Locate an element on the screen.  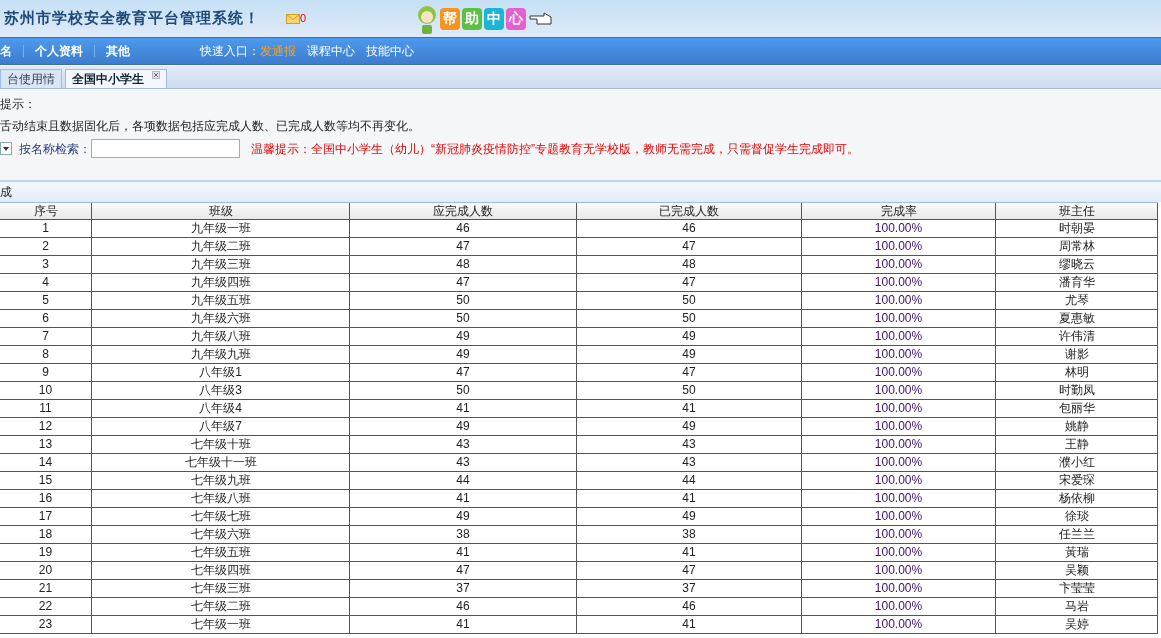
search-field is located at coordinates (165, 148).